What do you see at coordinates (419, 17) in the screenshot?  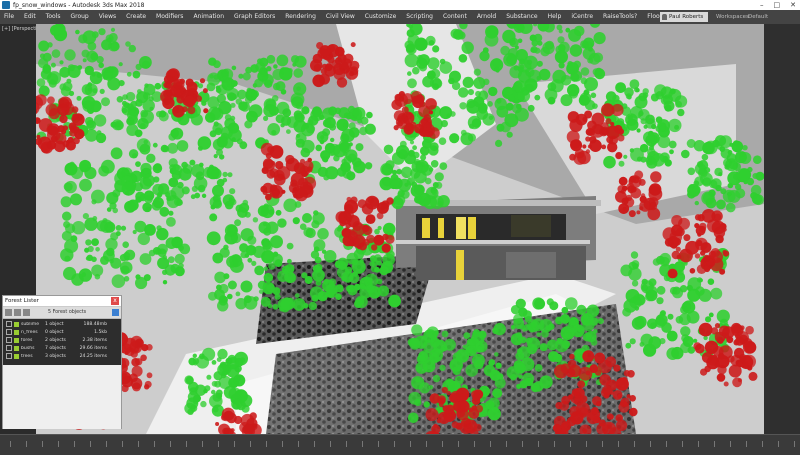 I see `menu-item-scripting: Scripting` at bounding box center [419, 17].